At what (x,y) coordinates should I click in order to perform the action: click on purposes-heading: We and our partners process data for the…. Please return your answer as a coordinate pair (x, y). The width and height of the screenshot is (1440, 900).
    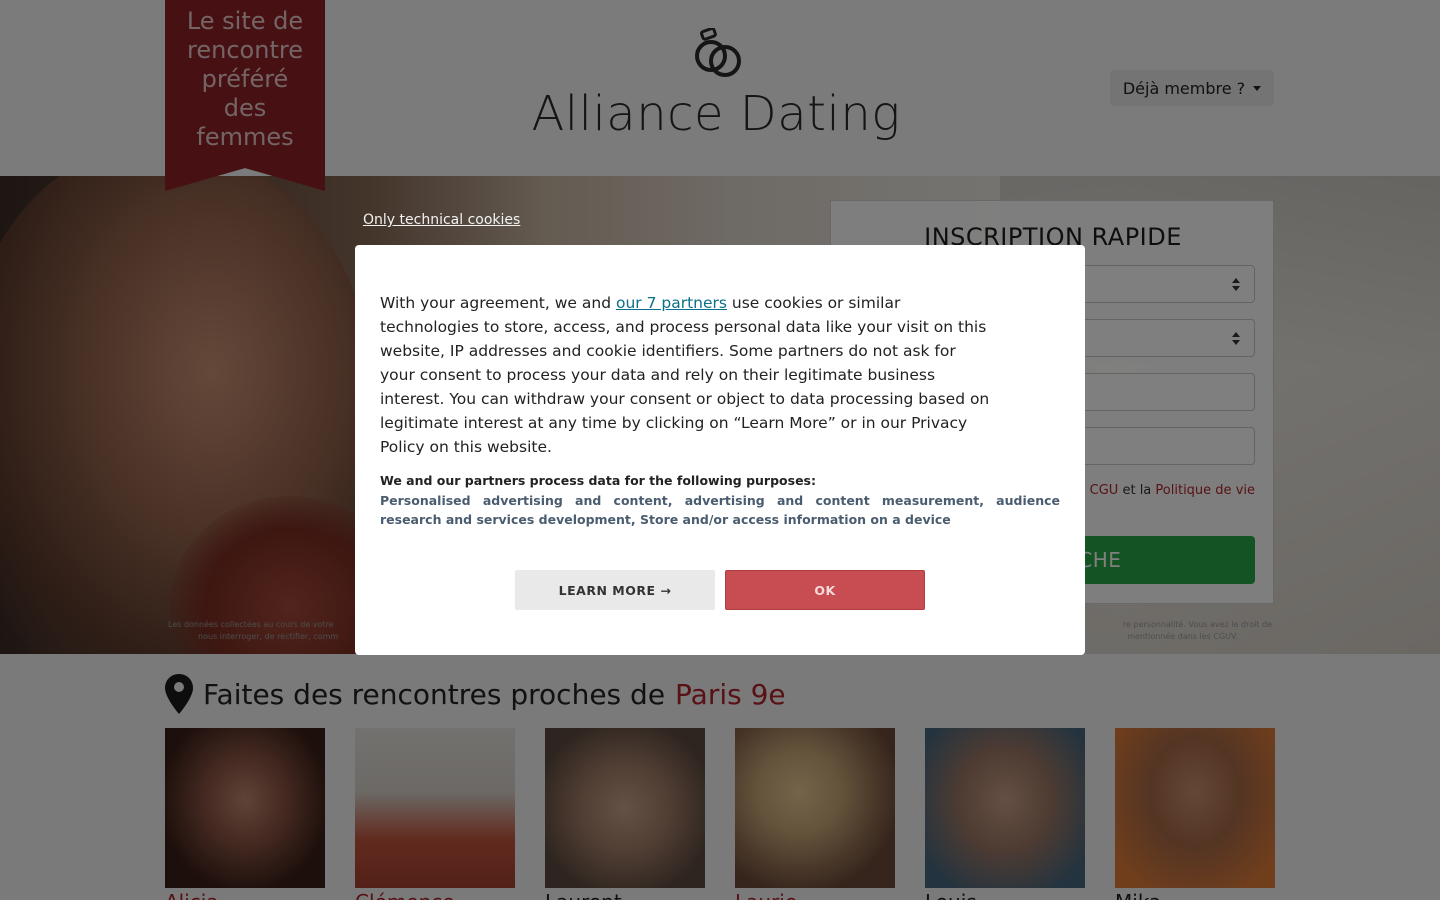
    Looking at the image, I should click on (598, 480).